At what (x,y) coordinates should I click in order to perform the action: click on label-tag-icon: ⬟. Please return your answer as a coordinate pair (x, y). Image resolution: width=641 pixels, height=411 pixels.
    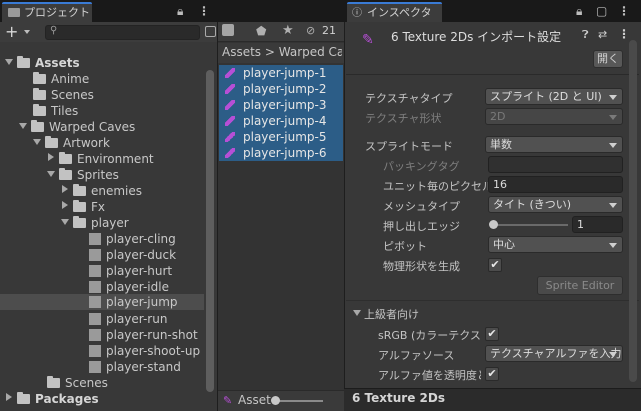
    Looking at the image, I should click on (261, 31).